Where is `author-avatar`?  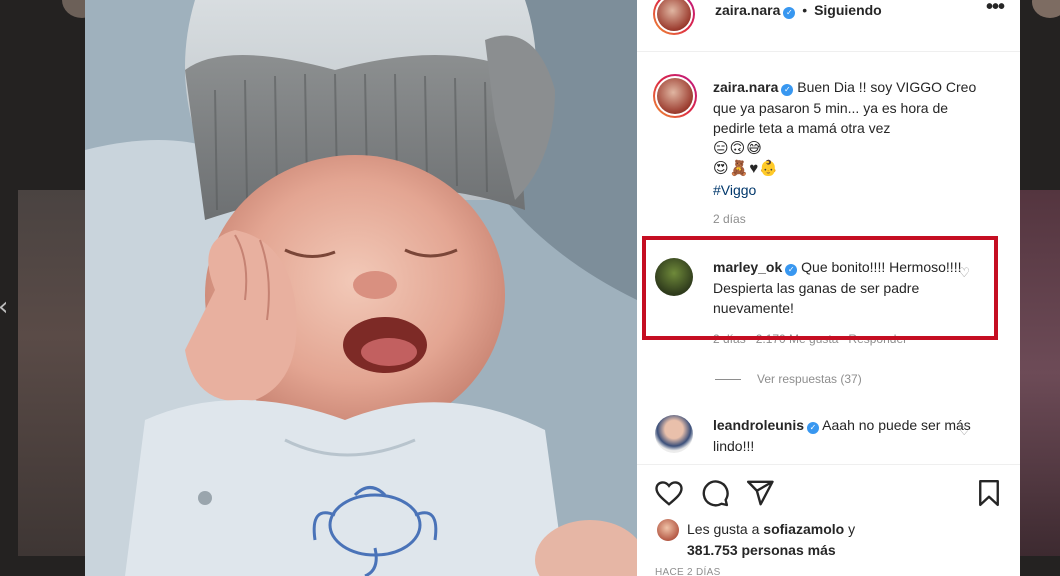
author-avatar is located at coordinates (674, 17).